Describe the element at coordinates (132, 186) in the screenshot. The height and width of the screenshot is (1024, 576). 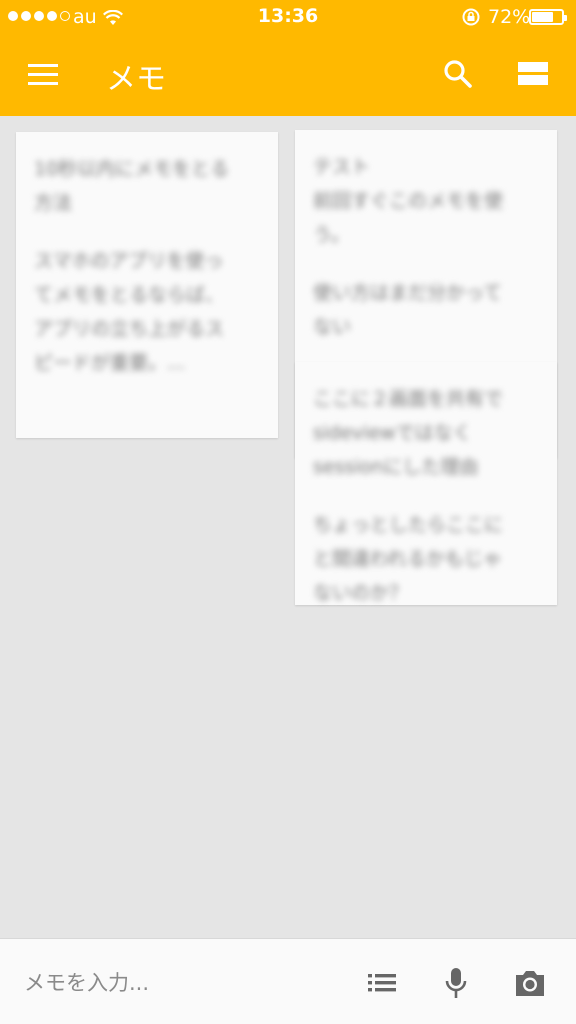
I see `note-title: 10秒以内にメモをとる 方法` at that location.